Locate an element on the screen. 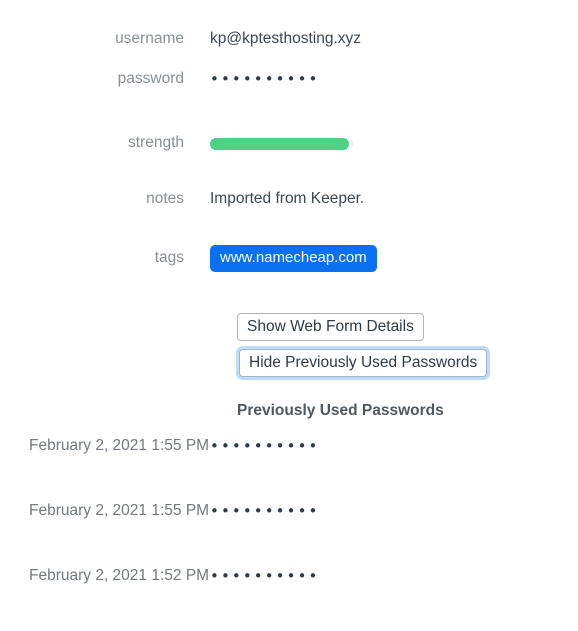 This screenshot has height=631, width=578. username-value: kp@kptesthosting.xyz is located at coordinates (394, 39).